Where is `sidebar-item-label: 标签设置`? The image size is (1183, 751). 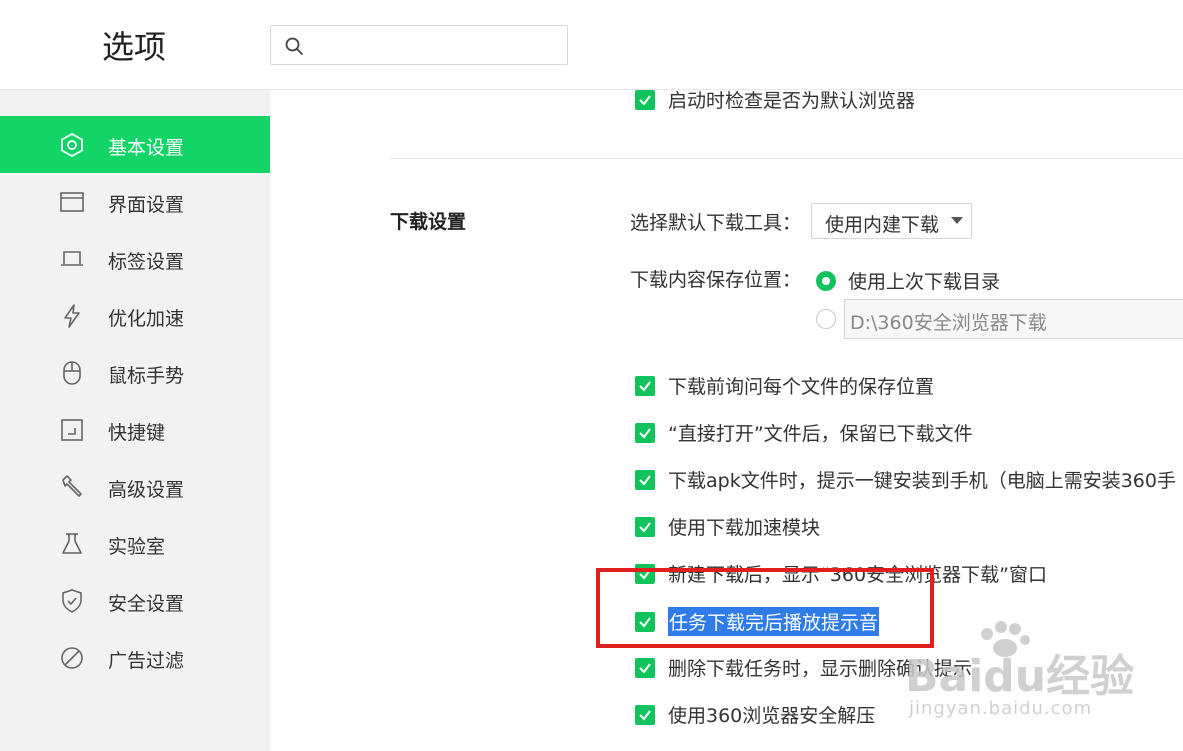
sidebar-item-label: 标签设置 is located at coordinates (146, 262).